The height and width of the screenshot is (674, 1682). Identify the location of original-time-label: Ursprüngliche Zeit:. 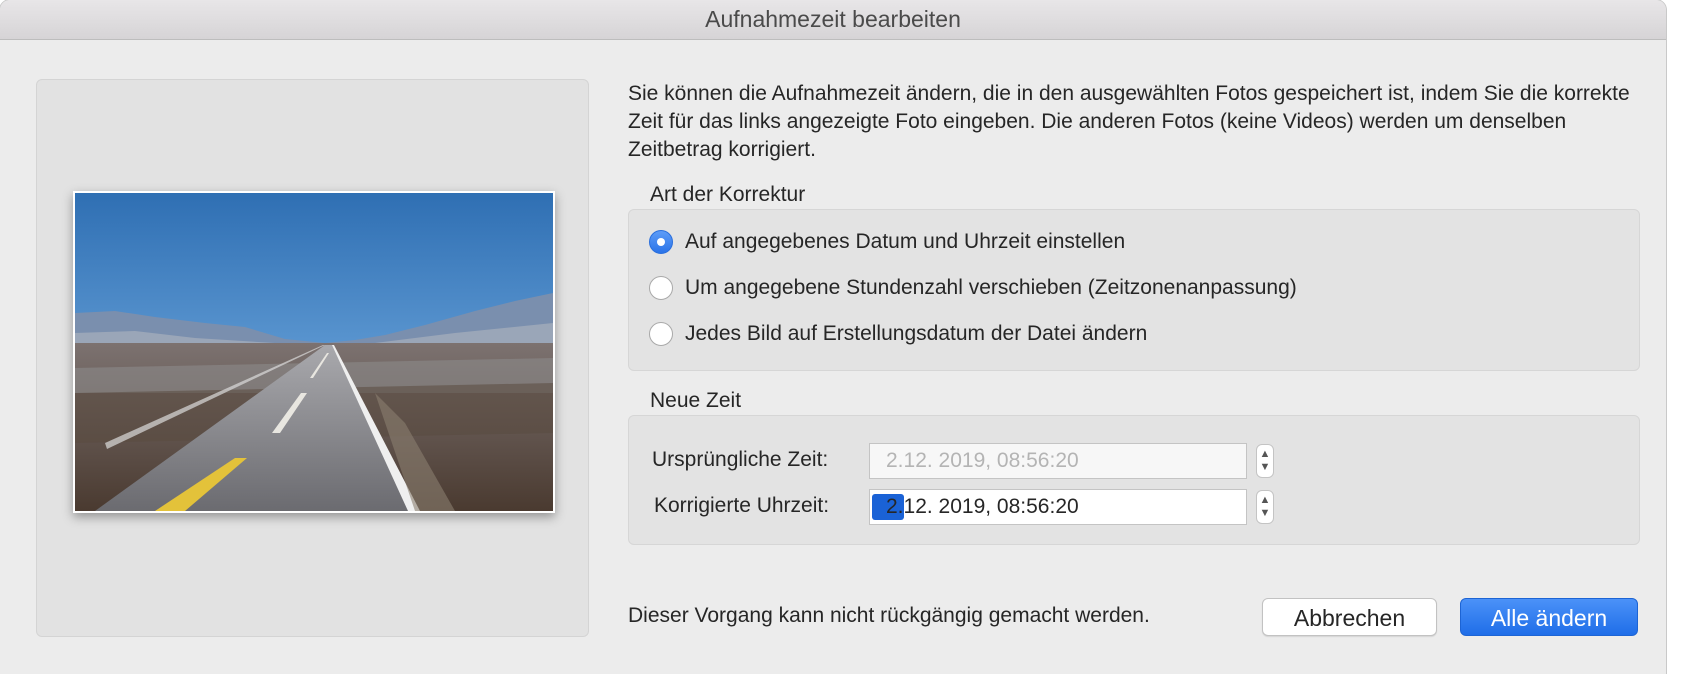
(740, 459).